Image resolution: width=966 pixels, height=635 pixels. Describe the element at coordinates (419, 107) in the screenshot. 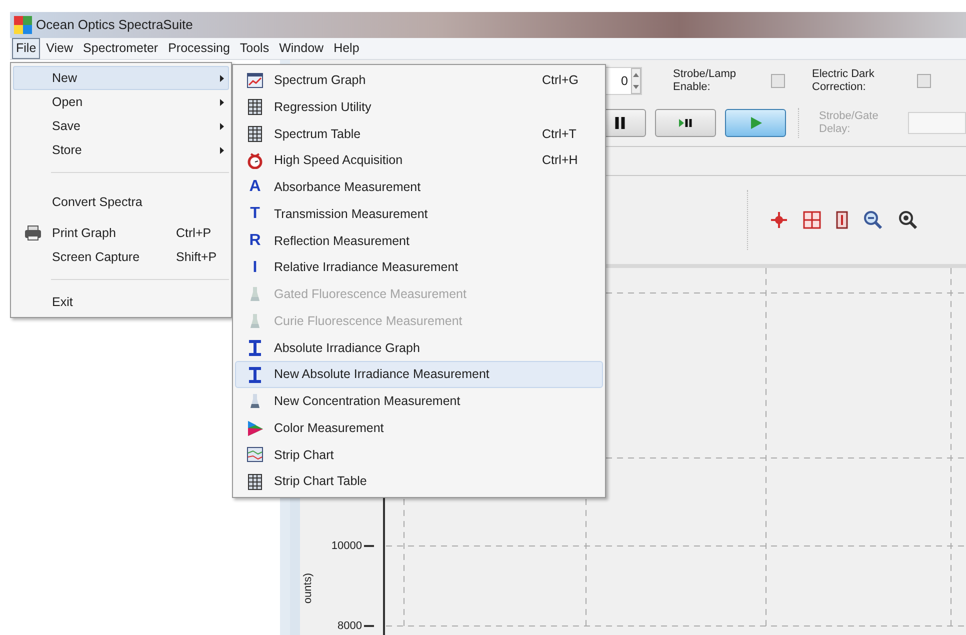

I see `menu-item: Regression Utility` at that location.